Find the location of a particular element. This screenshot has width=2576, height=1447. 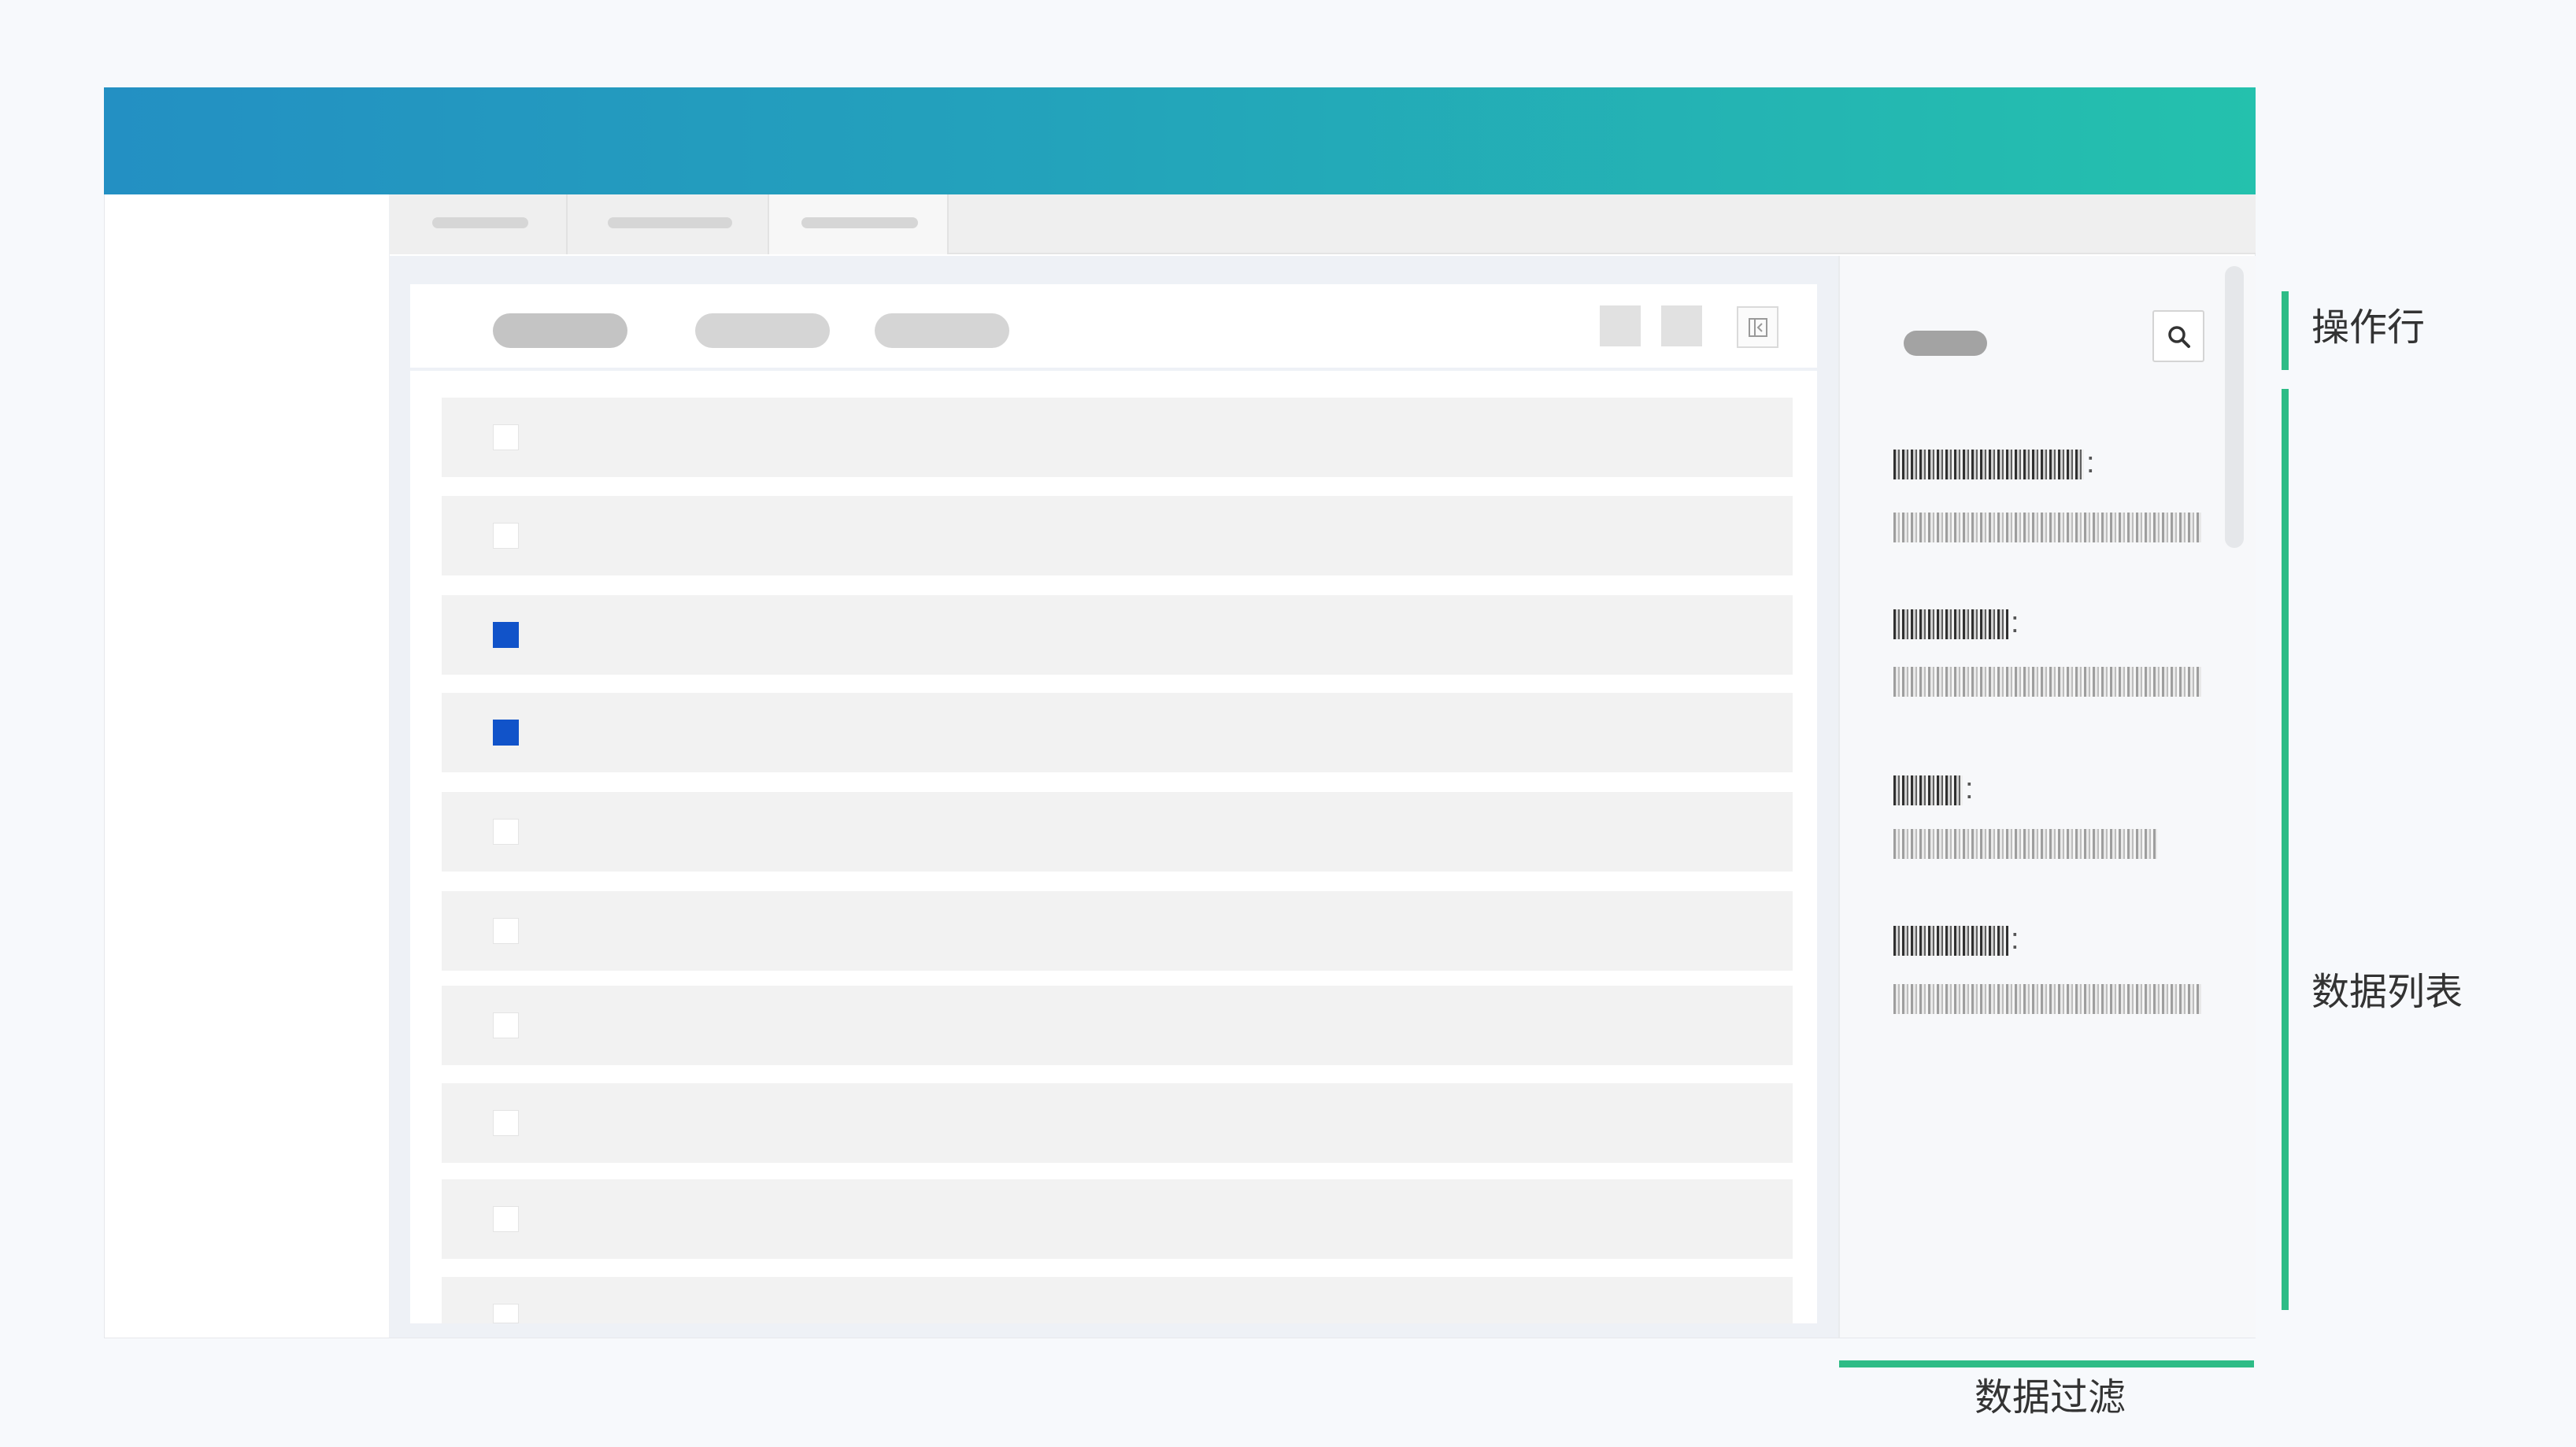

tab-3-label-placeholder is located at coordinates (859, 222).